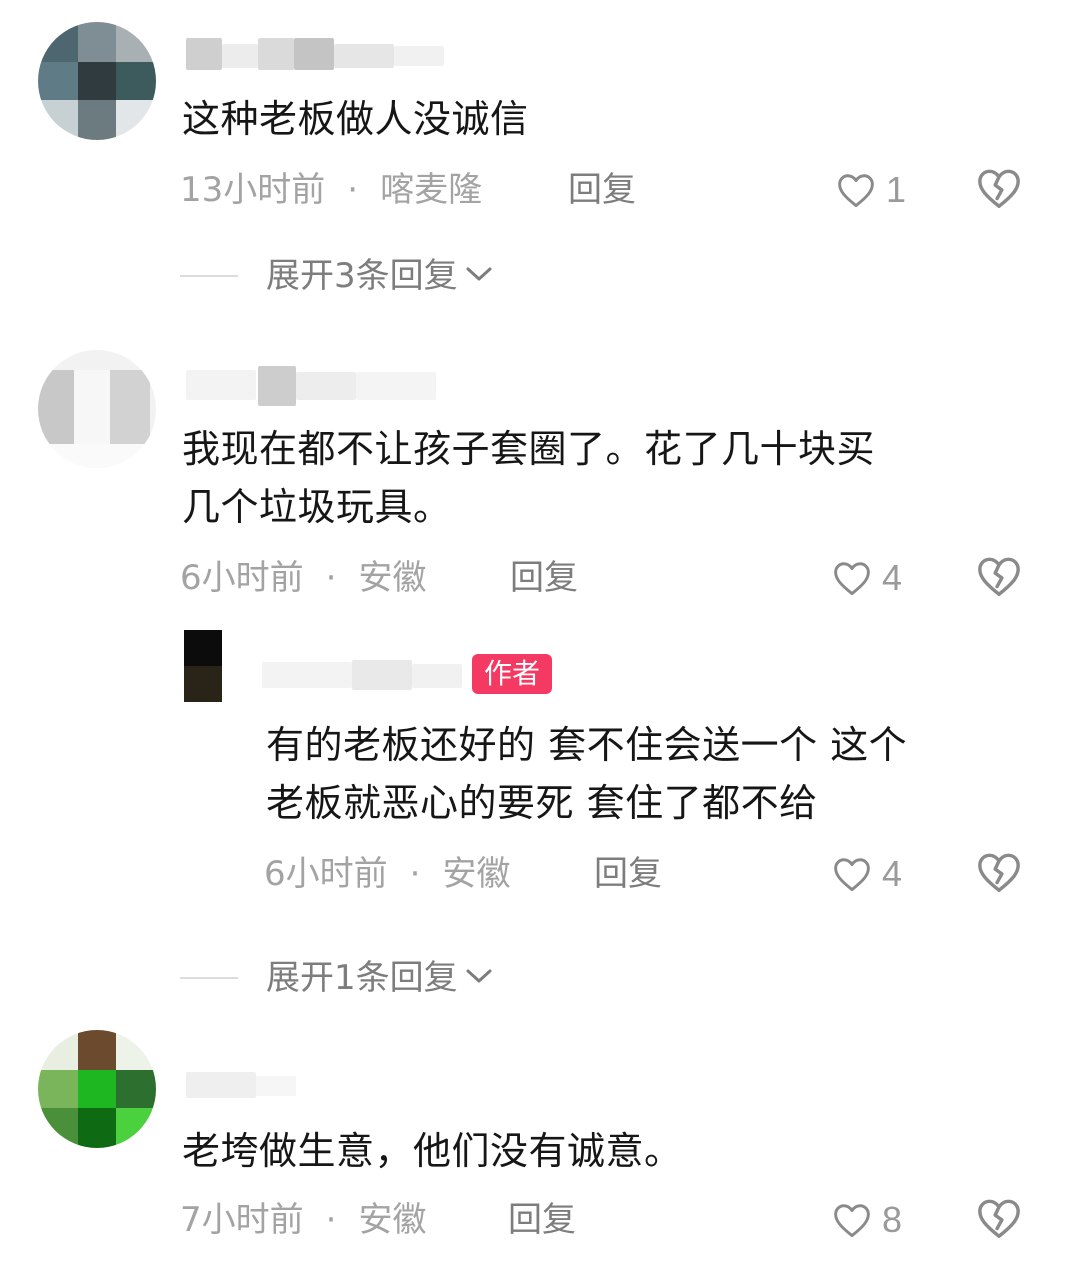  I want to click on comment-line: 老垮做生意，他们没有诚意。, so click(432, 1151).